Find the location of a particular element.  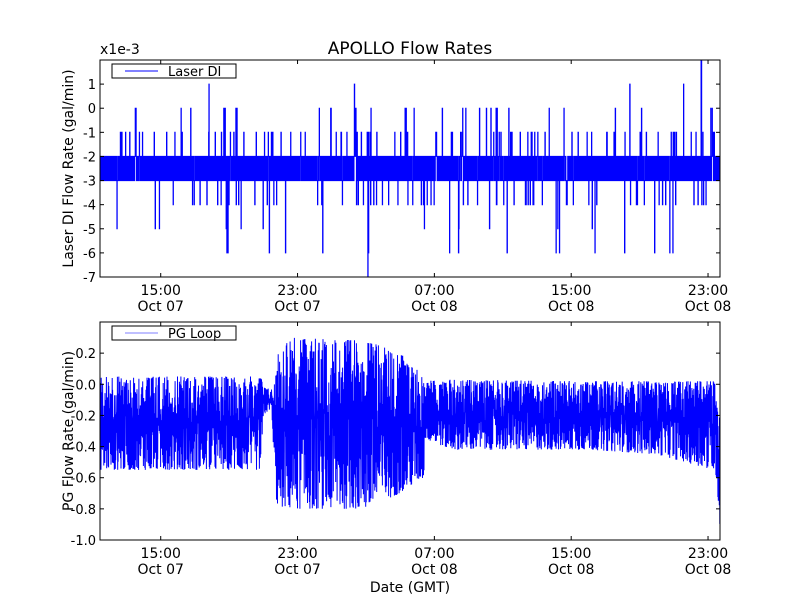

y-tick-label: -3 is located at coordinates (89, 182).